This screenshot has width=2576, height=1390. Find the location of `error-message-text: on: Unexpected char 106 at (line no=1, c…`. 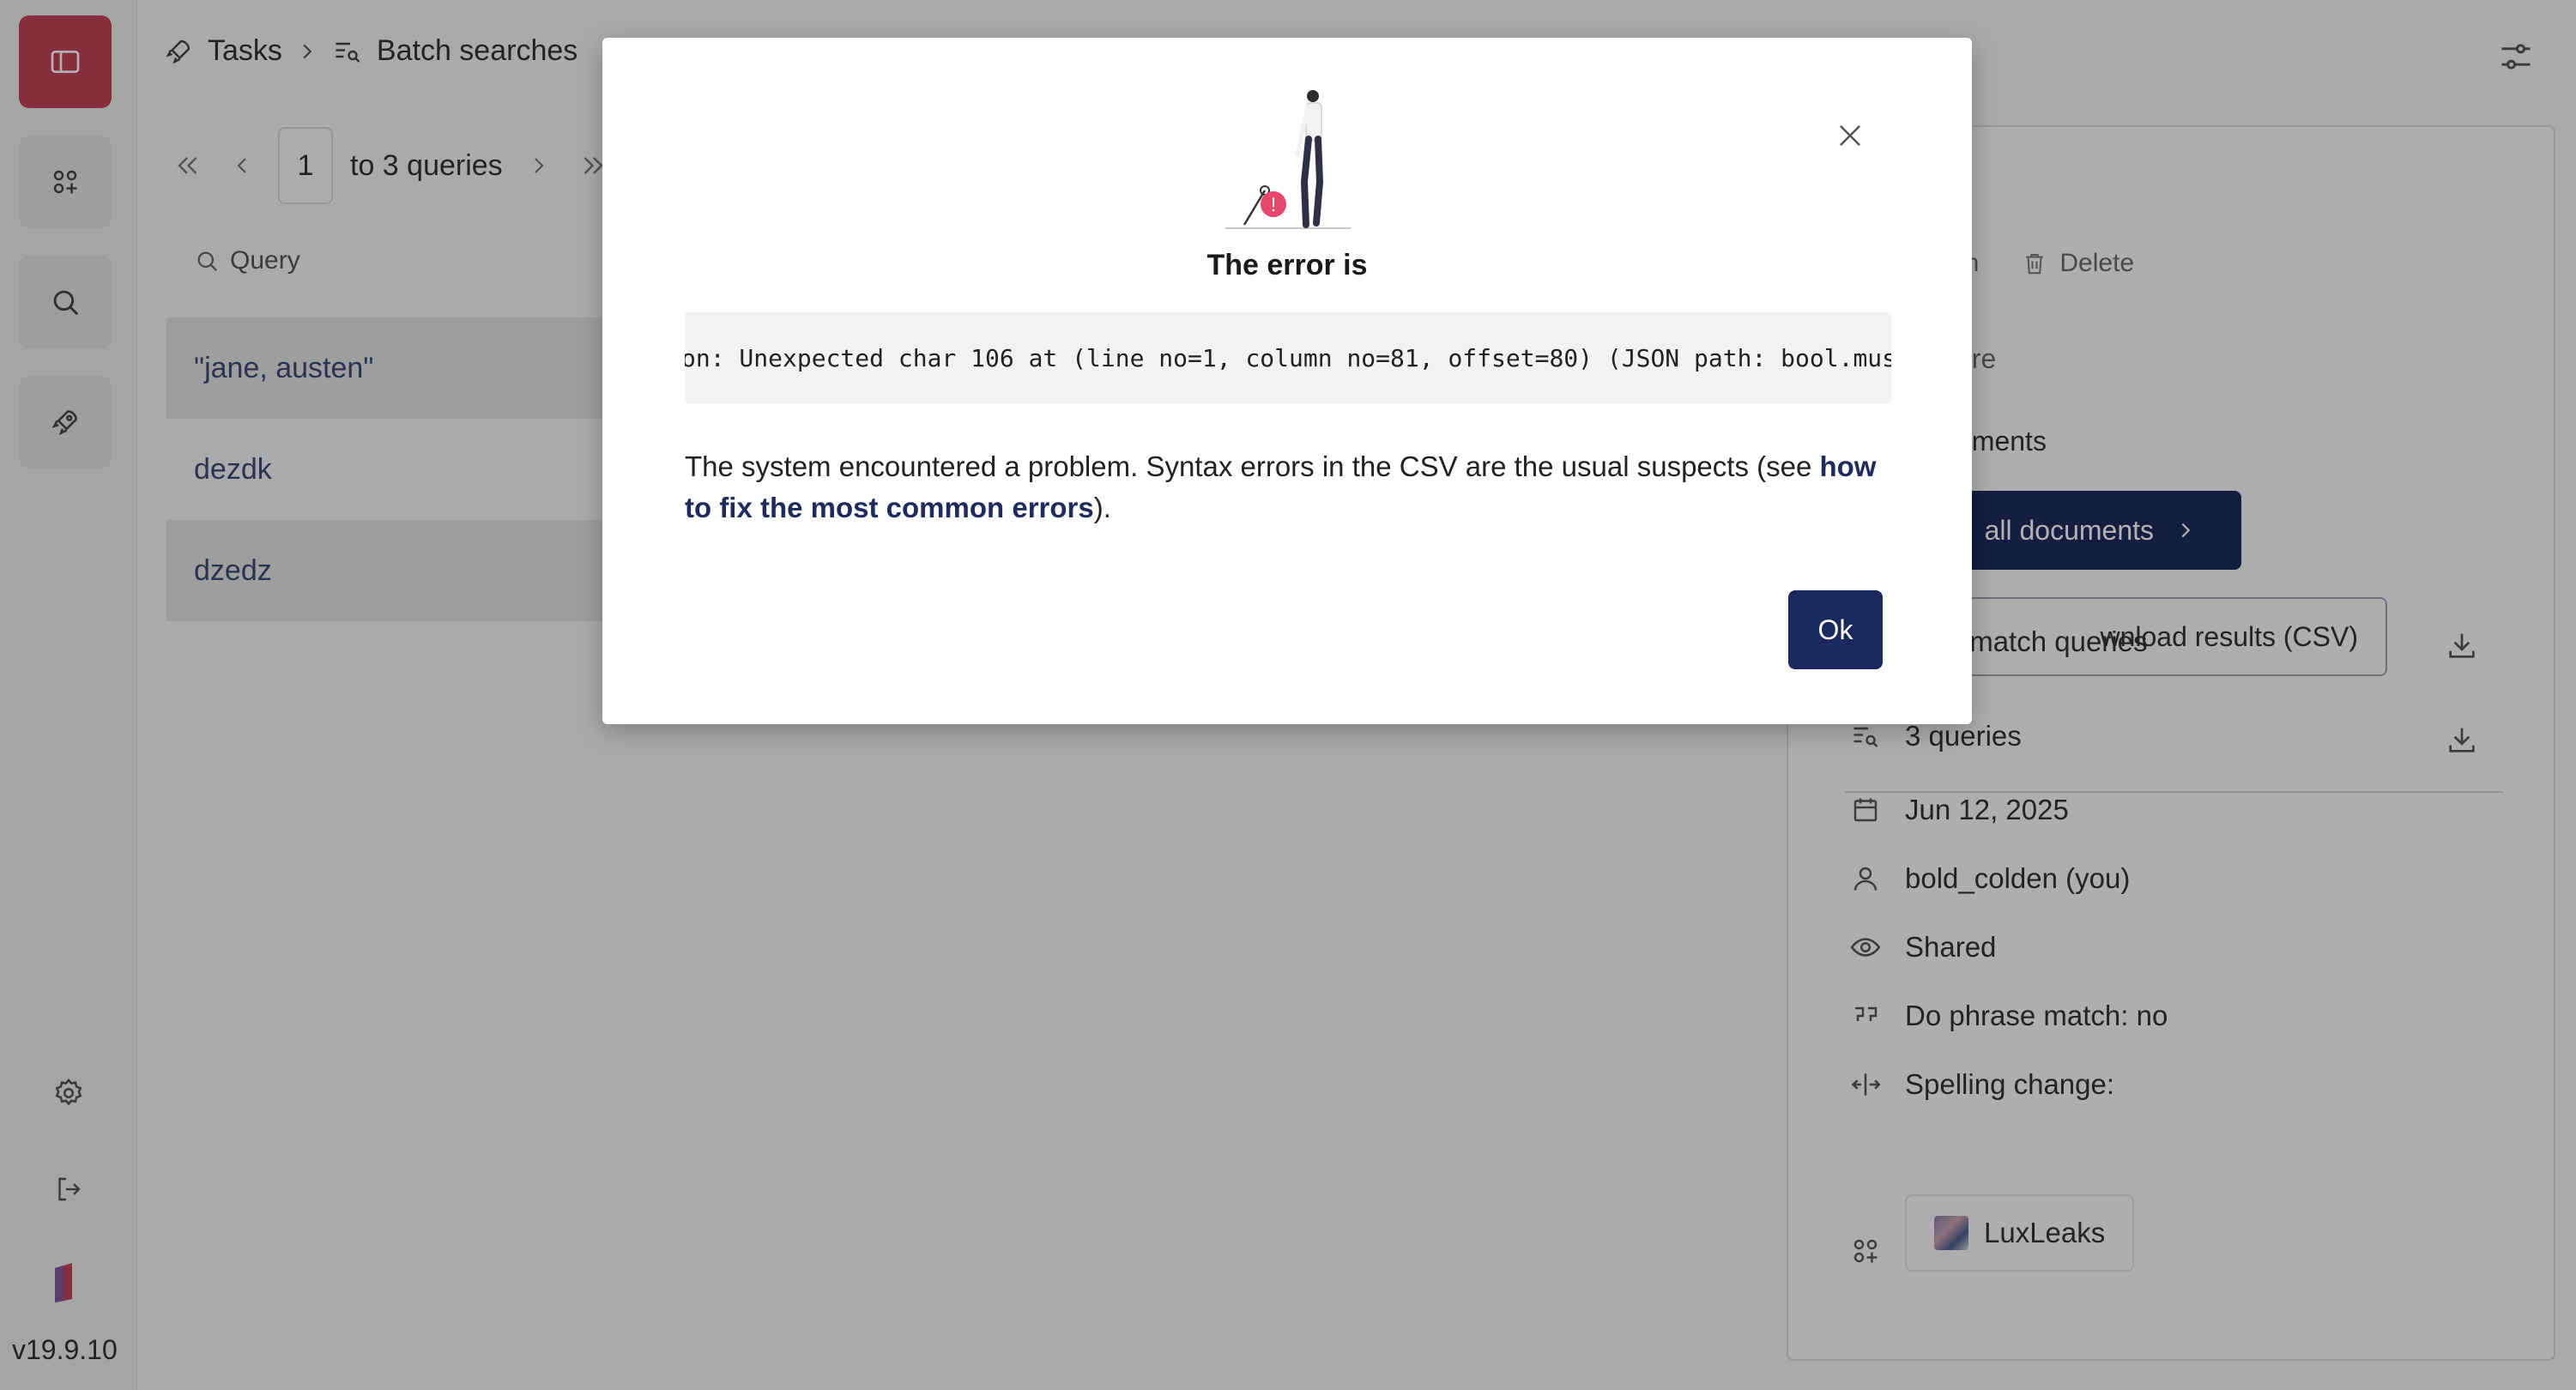

error-message-text: on: Unexpected char 106 at (line no=1, c… is located at coordinates (1288, 358).